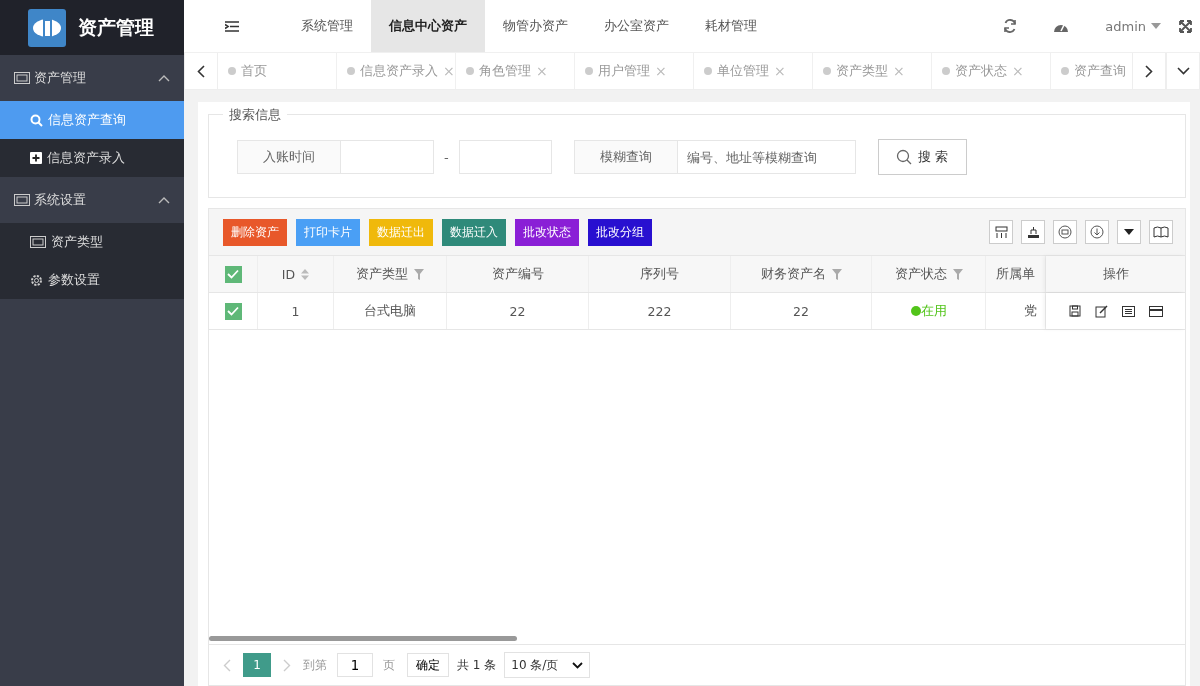  What do you see at coordinates (1101, 311) in the screenshot?
I see `edit-icon` at bounding box center [1101, 311].